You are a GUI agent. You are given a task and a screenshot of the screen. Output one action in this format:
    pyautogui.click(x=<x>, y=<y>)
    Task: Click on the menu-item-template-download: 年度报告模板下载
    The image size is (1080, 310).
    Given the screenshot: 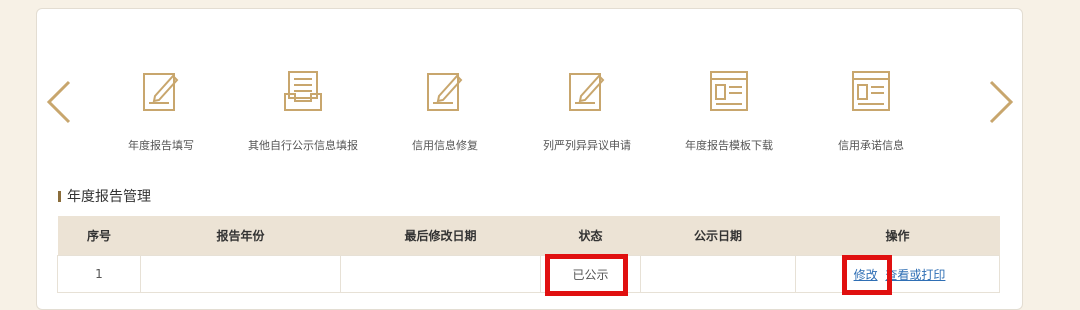 What is the action you would take?
    pyautogui.click(x=729, y=113)
    